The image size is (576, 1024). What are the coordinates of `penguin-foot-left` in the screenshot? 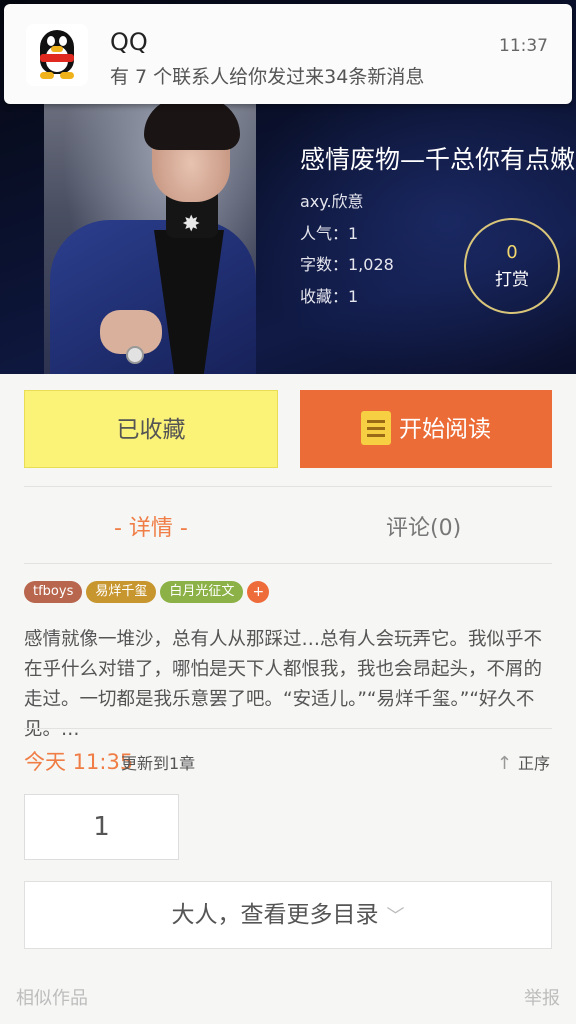 It's located at (47, 75).